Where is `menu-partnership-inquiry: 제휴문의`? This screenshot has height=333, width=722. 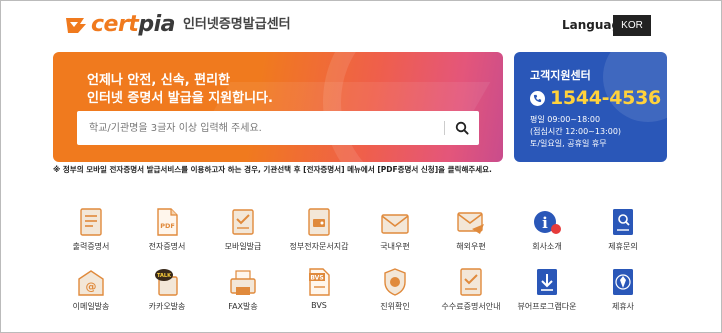 menu-partnership-inquiry: 제휴문의 is located at coordinates (623, 234).